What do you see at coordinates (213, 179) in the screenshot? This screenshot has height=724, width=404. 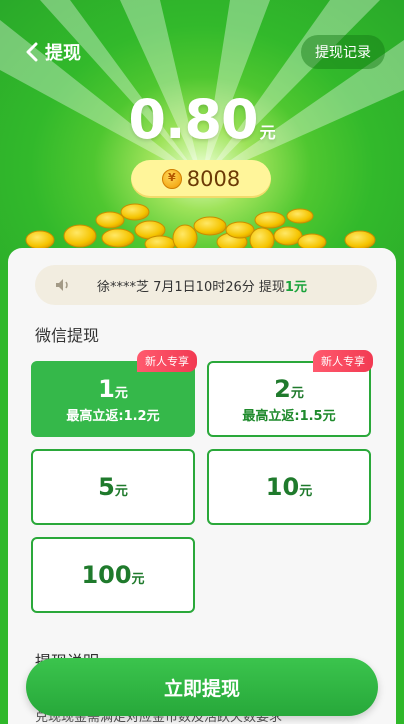 I see `coin-count: 8008` at bounding box center [213, 179].